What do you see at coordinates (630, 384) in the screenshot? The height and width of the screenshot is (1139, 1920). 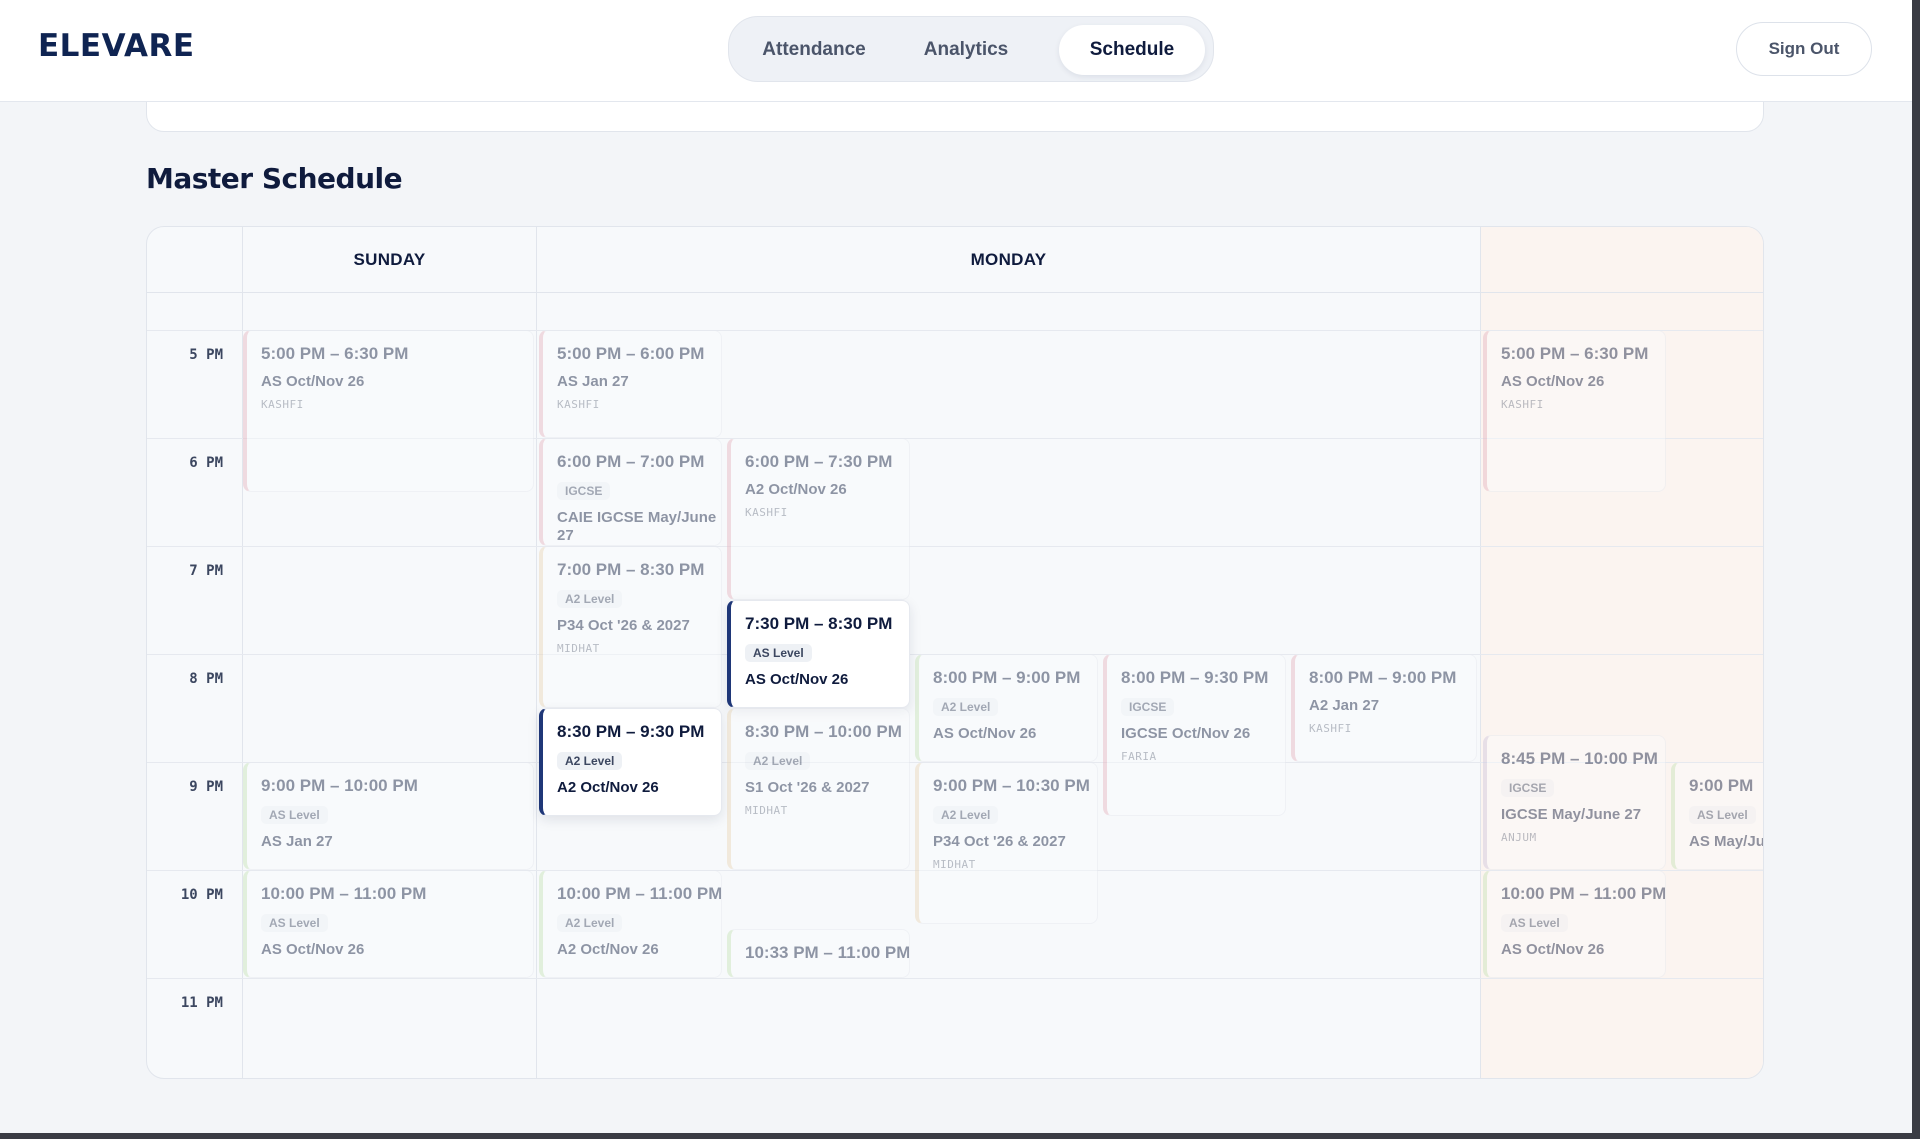 I see `event-card: 5:00 PM – 6:00 PM AS Jan 27 KASHFI` at bounding box center [630, 384].